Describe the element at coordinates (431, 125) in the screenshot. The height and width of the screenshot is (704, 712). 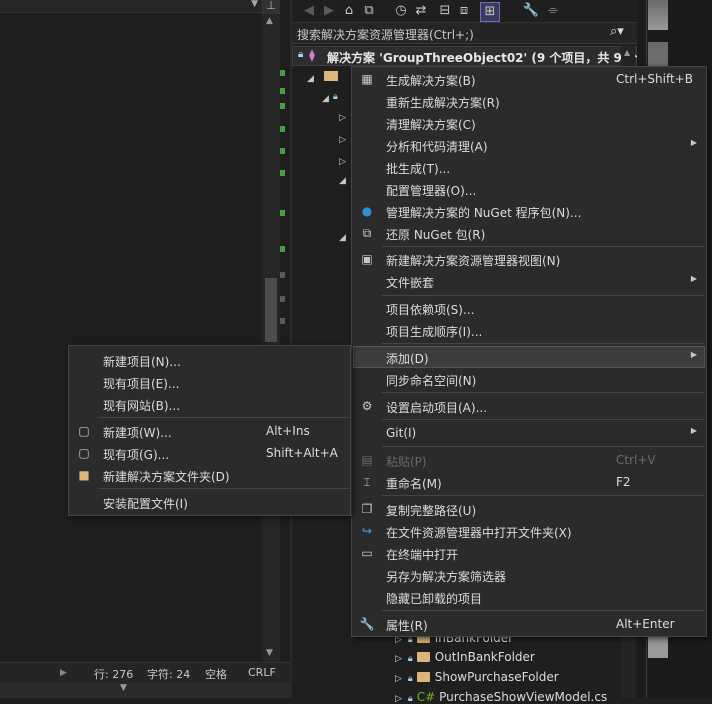
I see `menu-item-label: 清理解决方案(C)` at that location.